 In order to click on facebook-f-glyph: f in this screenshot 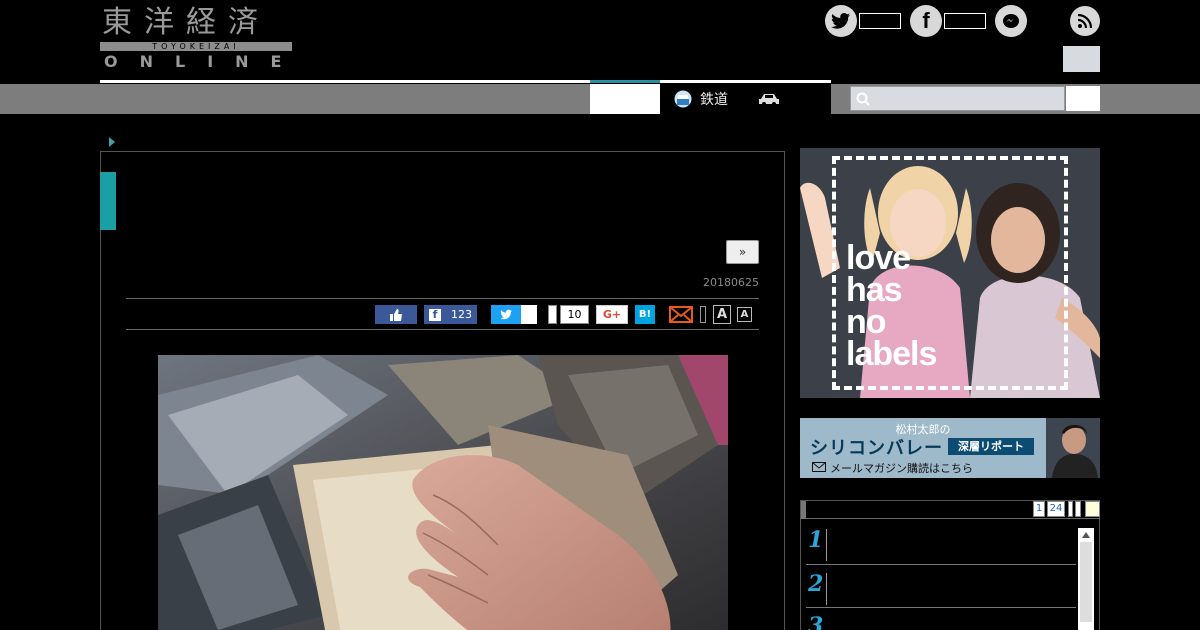, I will do `click(926, 20)`.